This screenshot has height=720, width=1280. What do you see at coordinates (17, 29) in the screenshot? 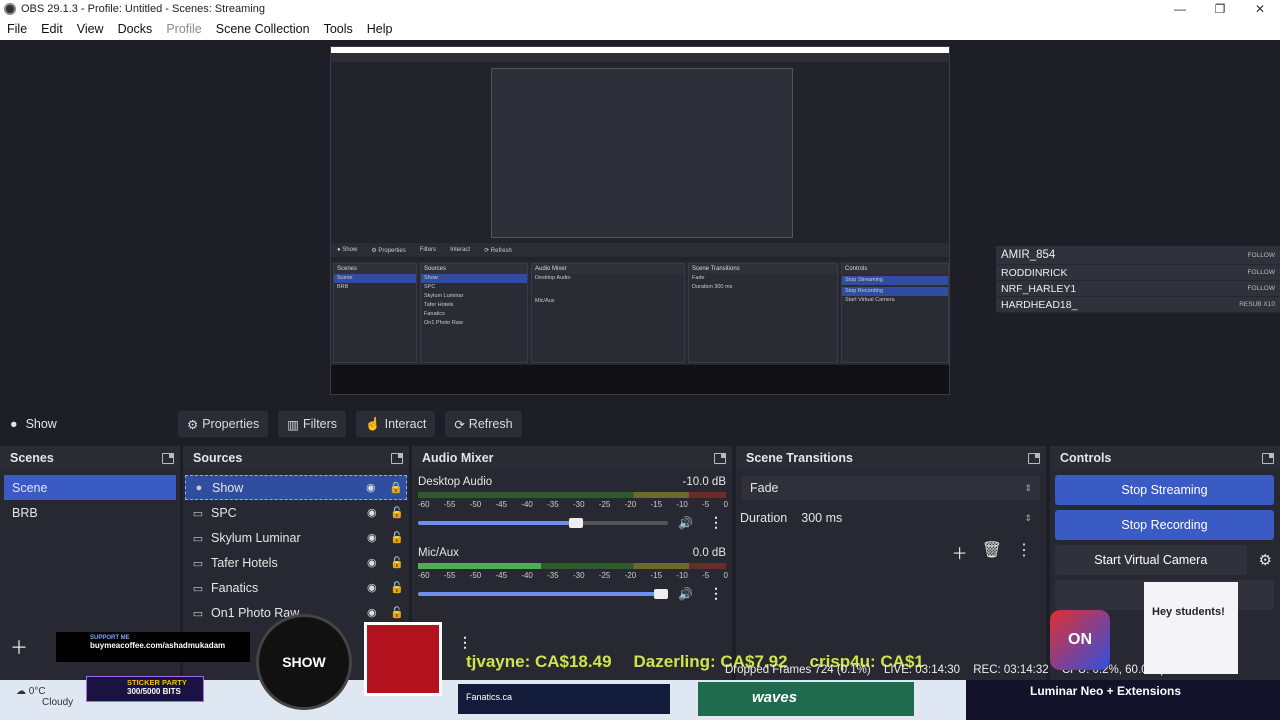
I see `menu-file: File` at bounding box center [17, 29].